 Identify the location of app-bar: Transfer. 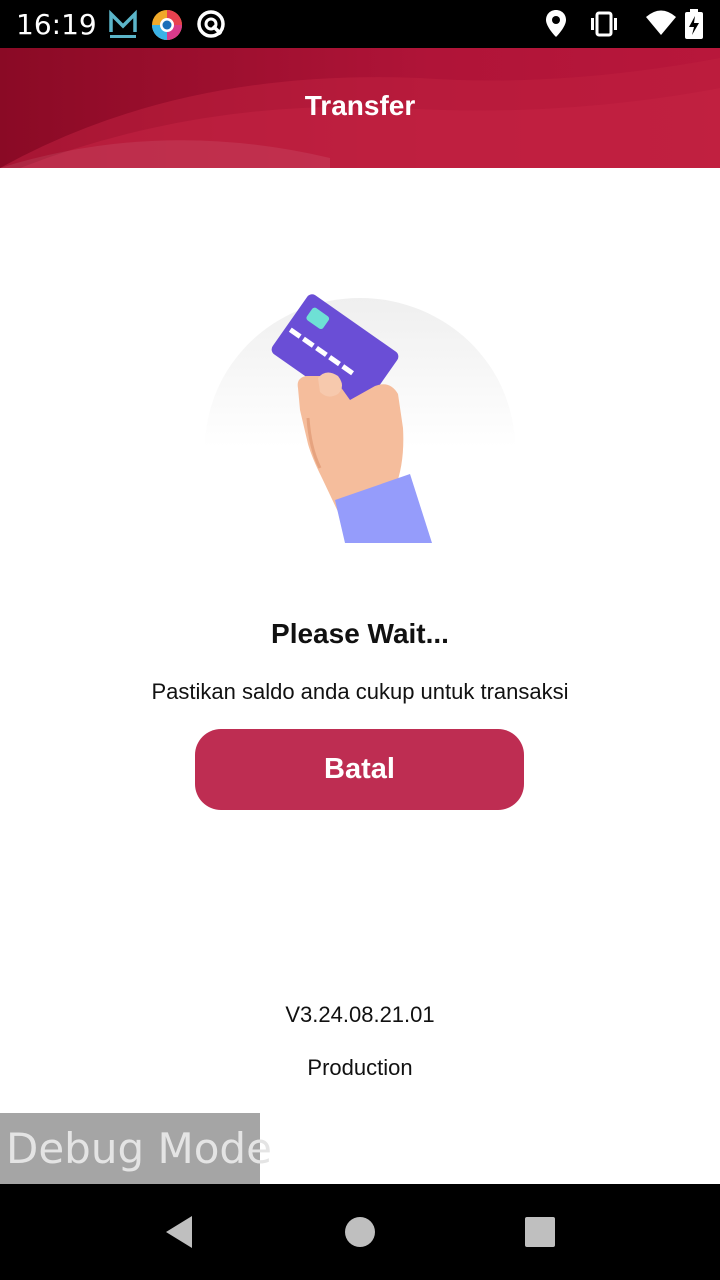
(360, 108).